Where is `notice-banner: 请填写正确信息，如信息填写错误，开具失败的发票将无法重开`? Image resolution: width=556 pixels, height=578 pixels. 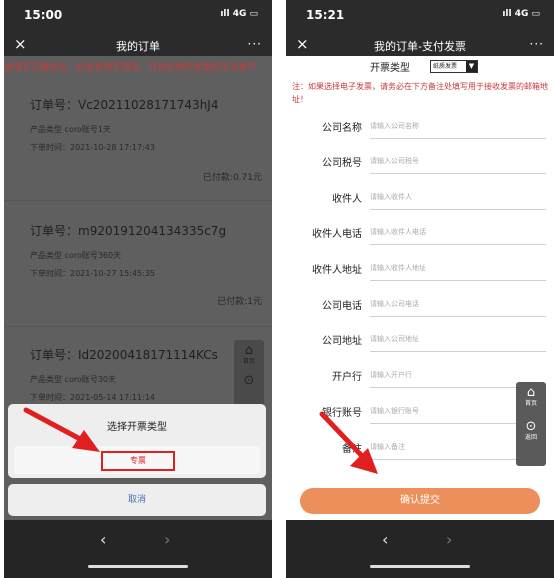 notice-banner: 请填写正确信息，如信息填写错误，开具失败的发票将无法重开 is located at coordinates (130, 68).